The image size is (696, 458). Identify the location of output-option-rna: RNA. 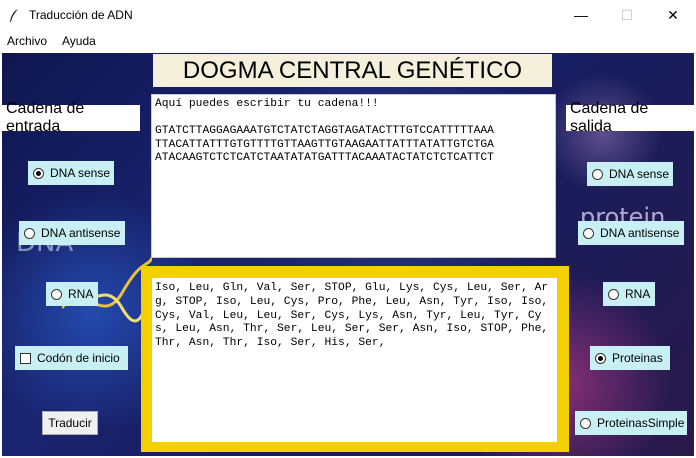
(629, 294).